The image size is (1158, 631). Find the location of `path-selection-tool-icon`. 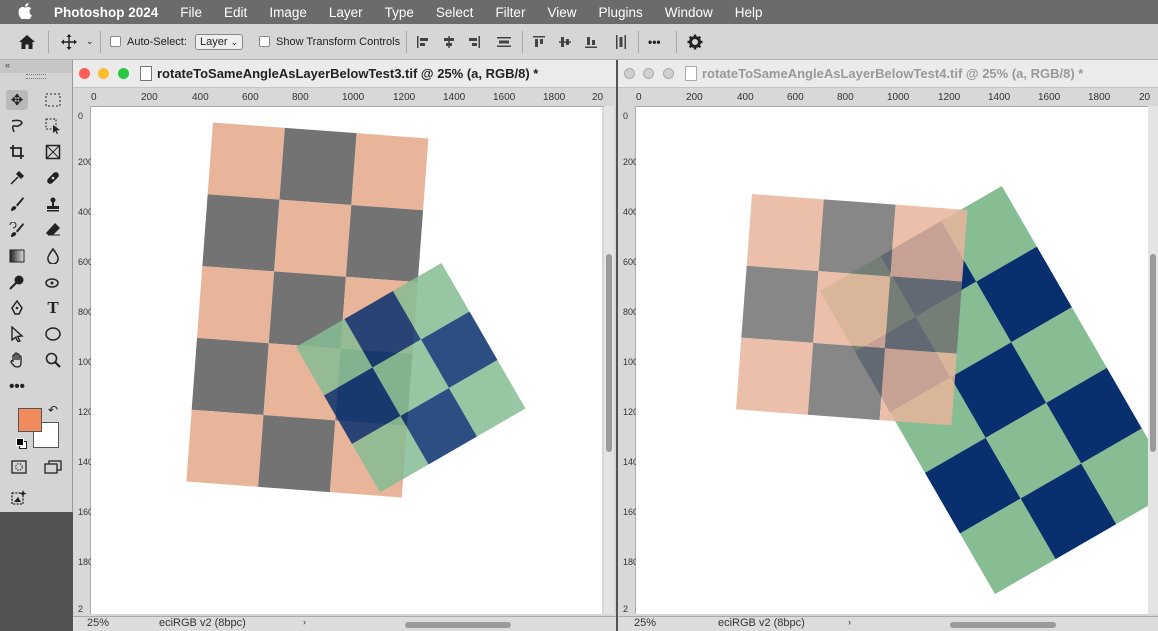

path-selection-tool-icon is located at coordinates (17, 334).